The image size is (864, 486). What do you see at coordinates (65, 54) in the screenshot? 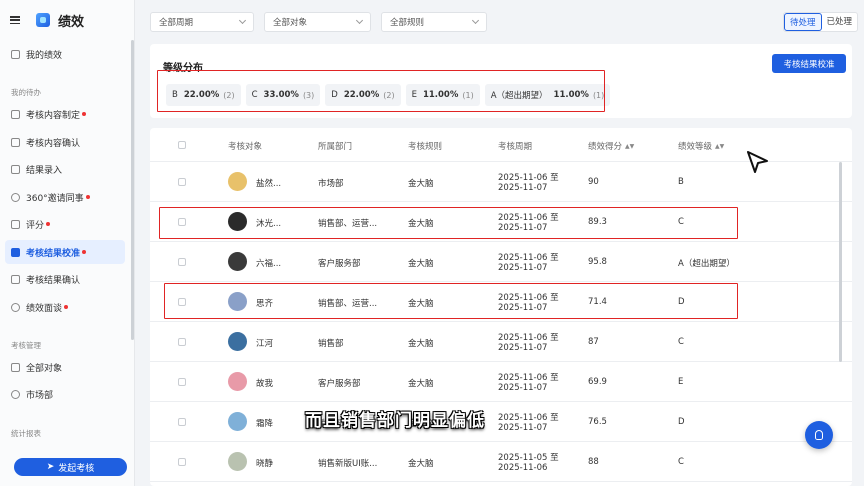
I see `sidebar-item-my-performance: 我的绩效` at bounding box center [65, 54].